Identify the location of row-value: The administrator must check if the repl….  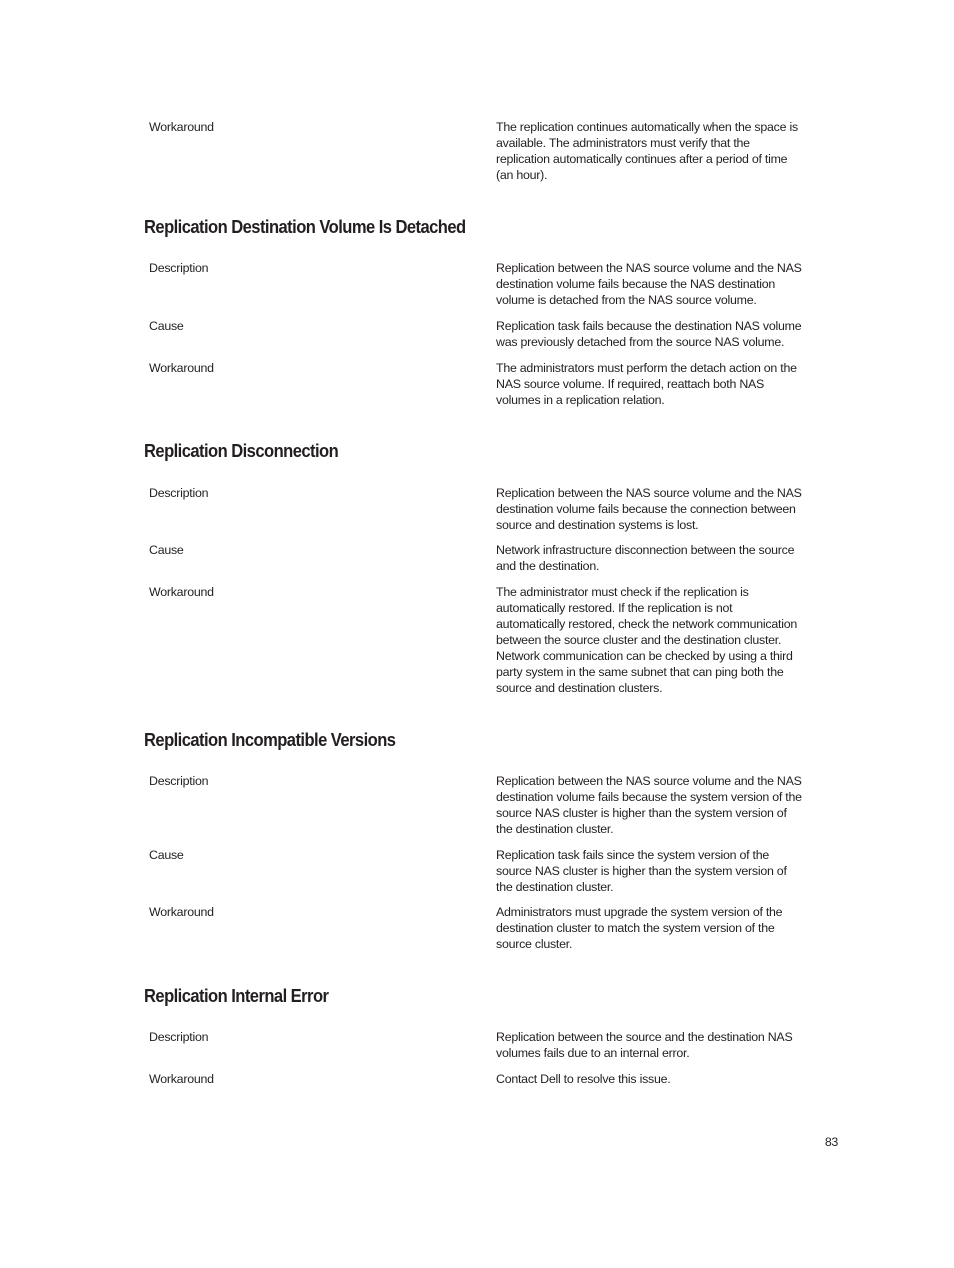
(668, 640).